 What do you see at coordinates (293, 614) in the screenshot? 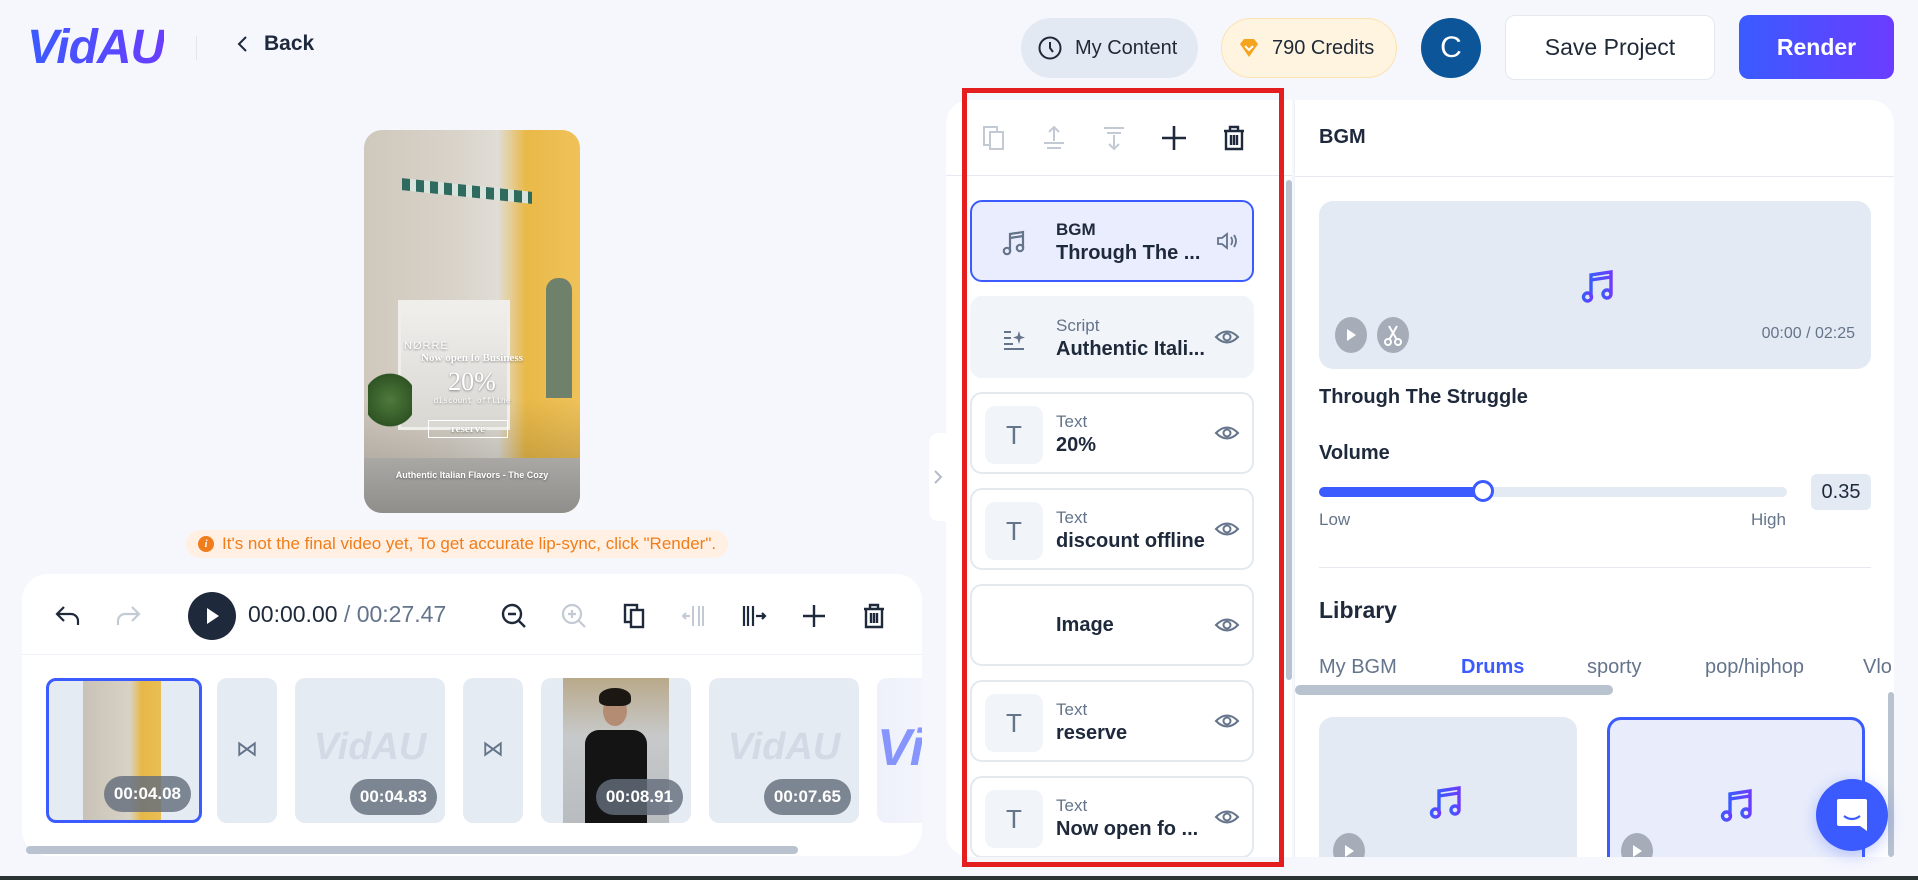
I see `current-time: 00:00.00` at bounding box center [293, 614].